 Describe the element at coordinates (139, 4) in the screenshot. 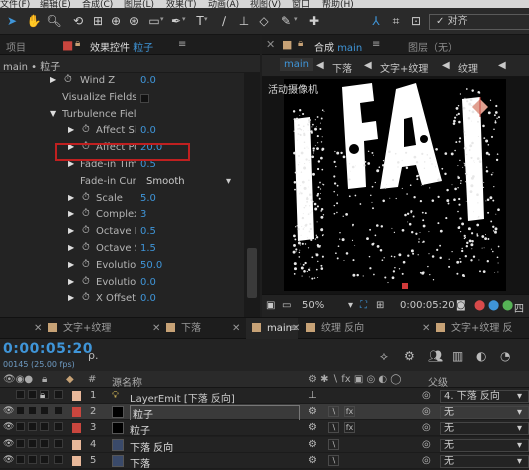

I see `menu-layer: 图层(L)` at that location.